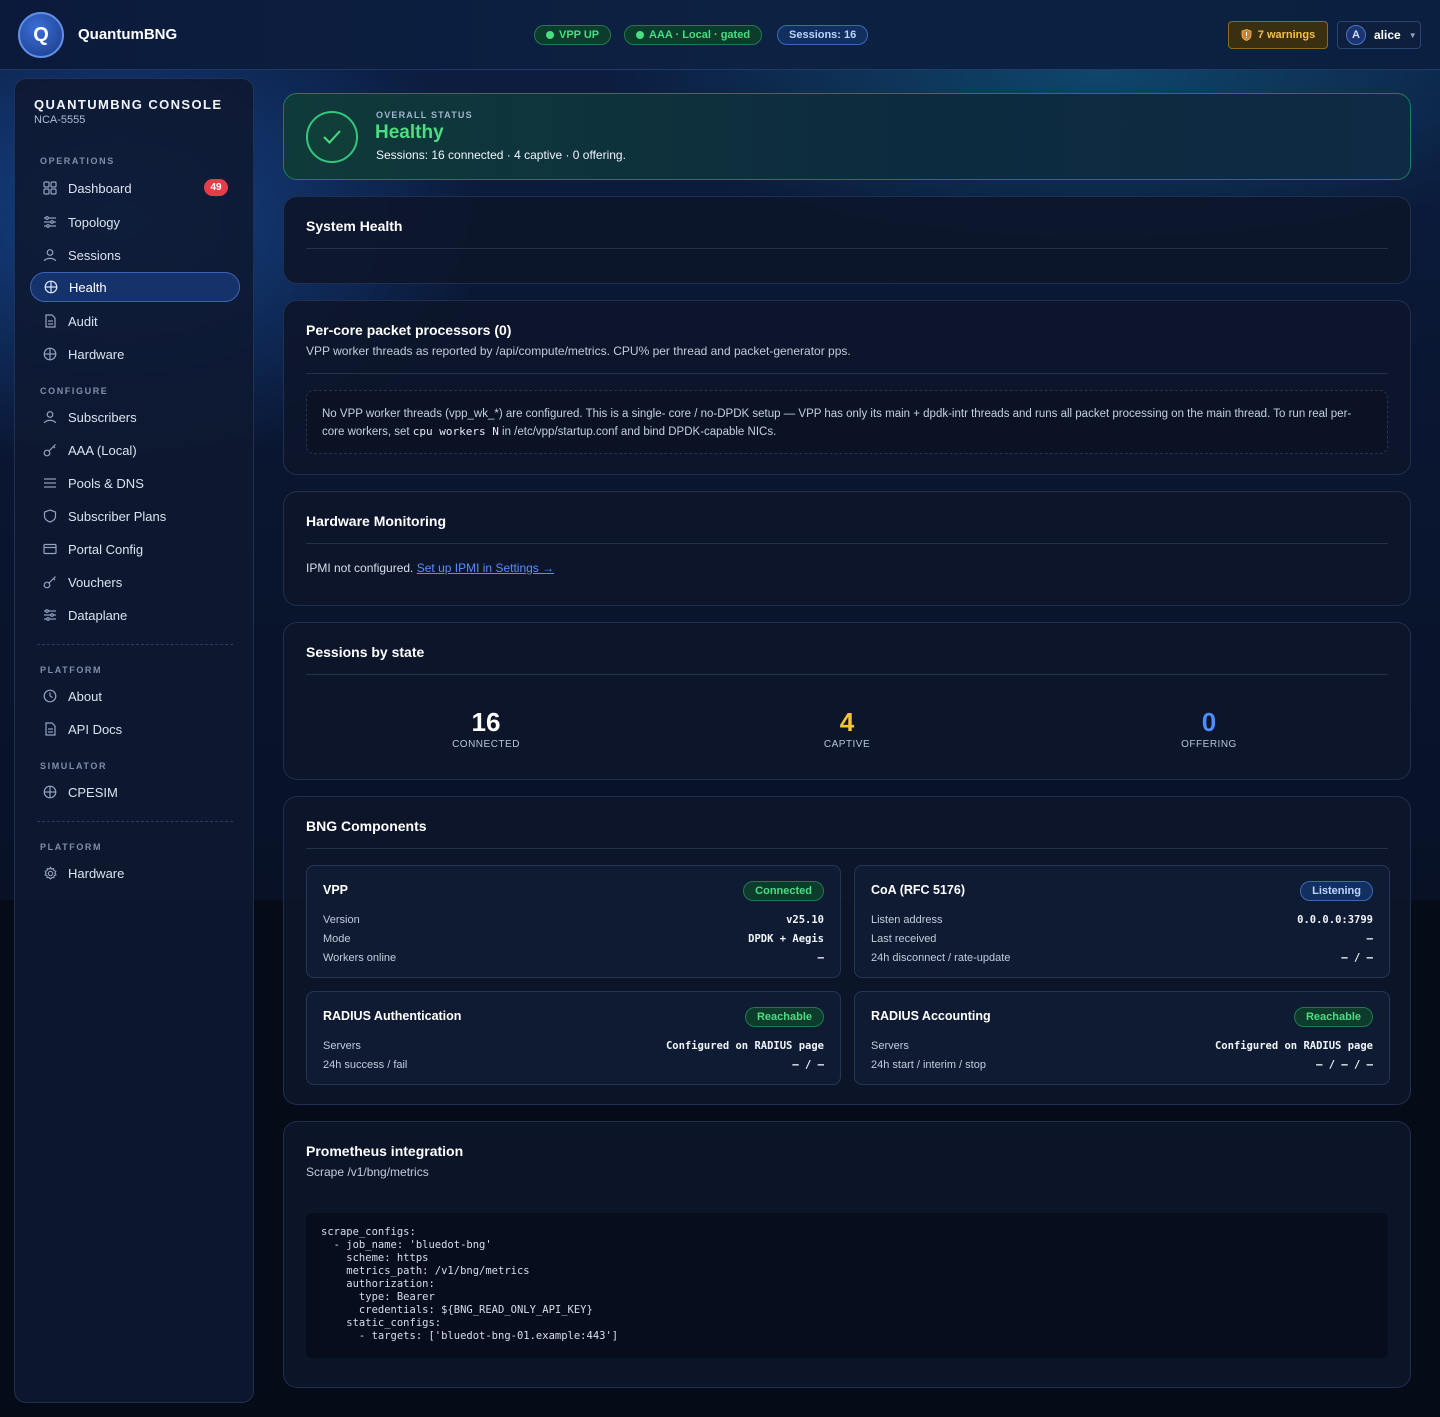 The image size is (1440, 1417). Describe the element at coordinates (337, 939) in the screenshot. I see `kv-key: Mode` at that location.